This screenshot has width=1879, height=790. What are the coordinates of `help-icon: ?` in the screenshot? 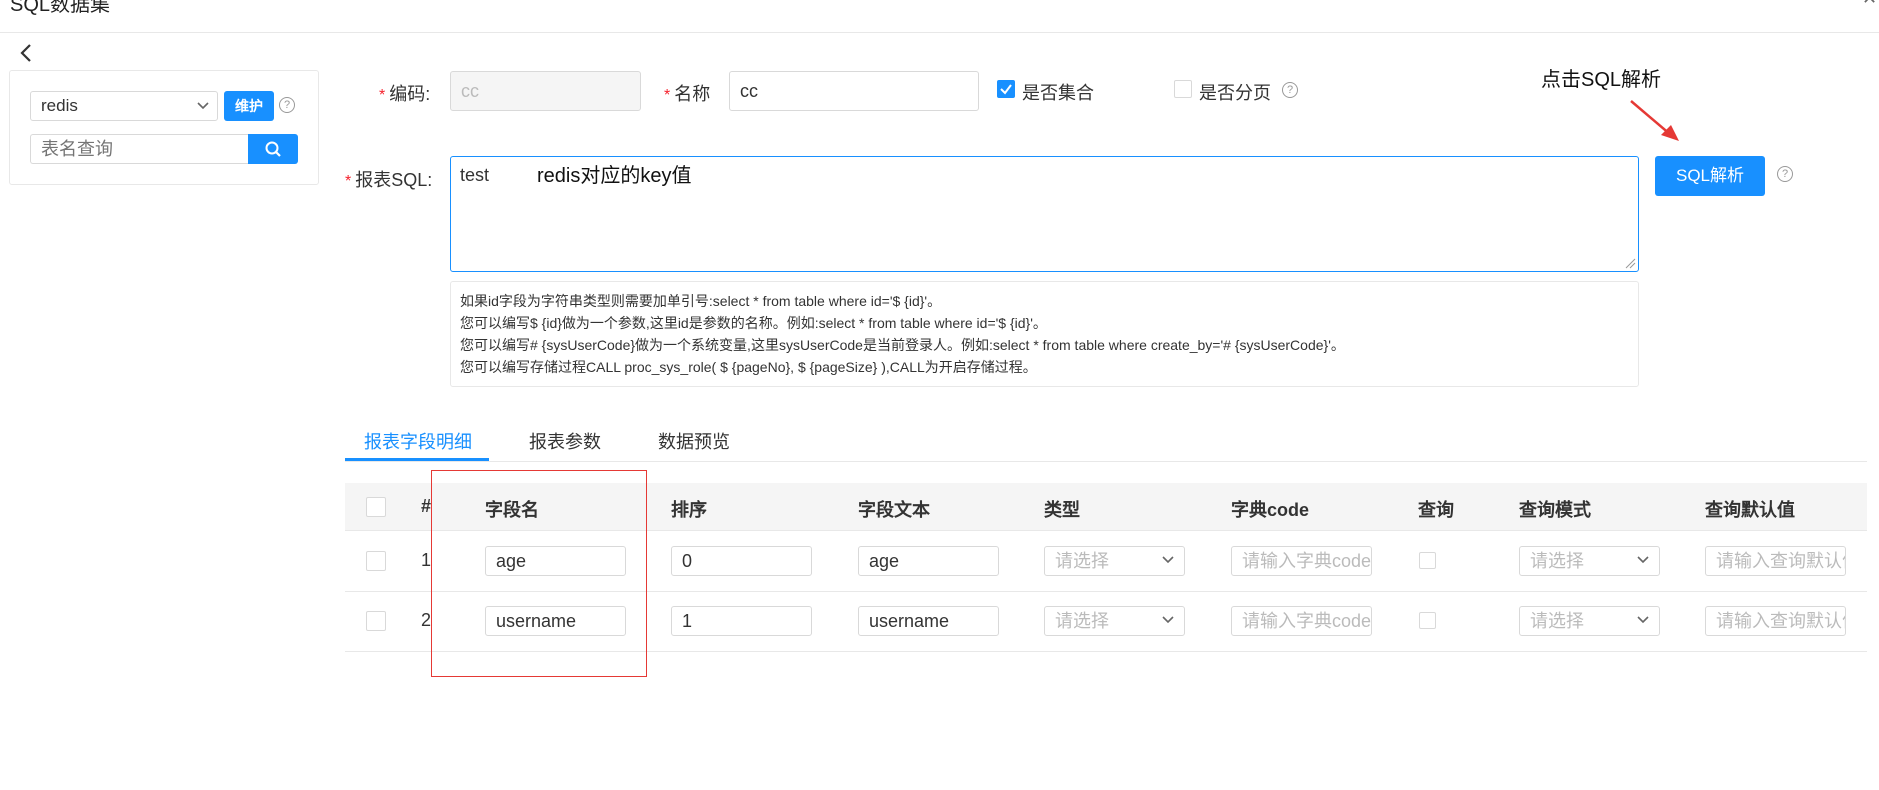 It's located at (287, 105).